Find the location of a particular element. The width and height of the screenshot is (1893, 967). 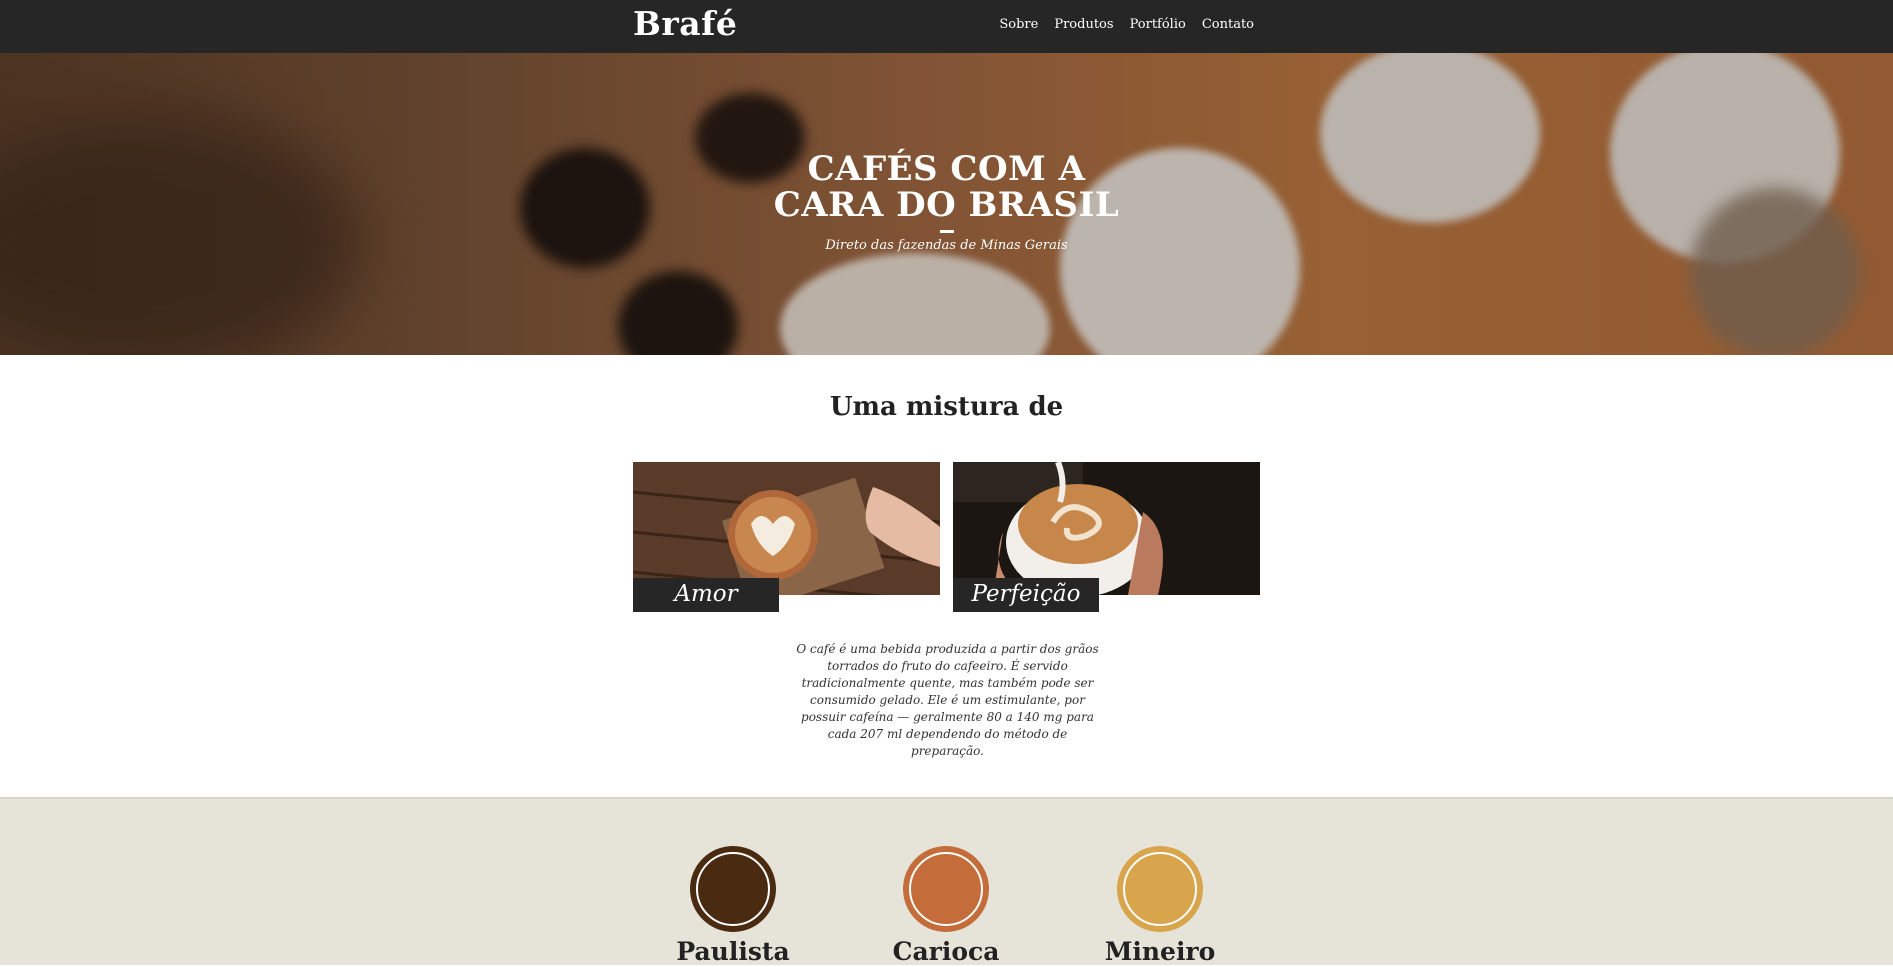

card-image-perfeicao is located at coordinates (1106, 528).